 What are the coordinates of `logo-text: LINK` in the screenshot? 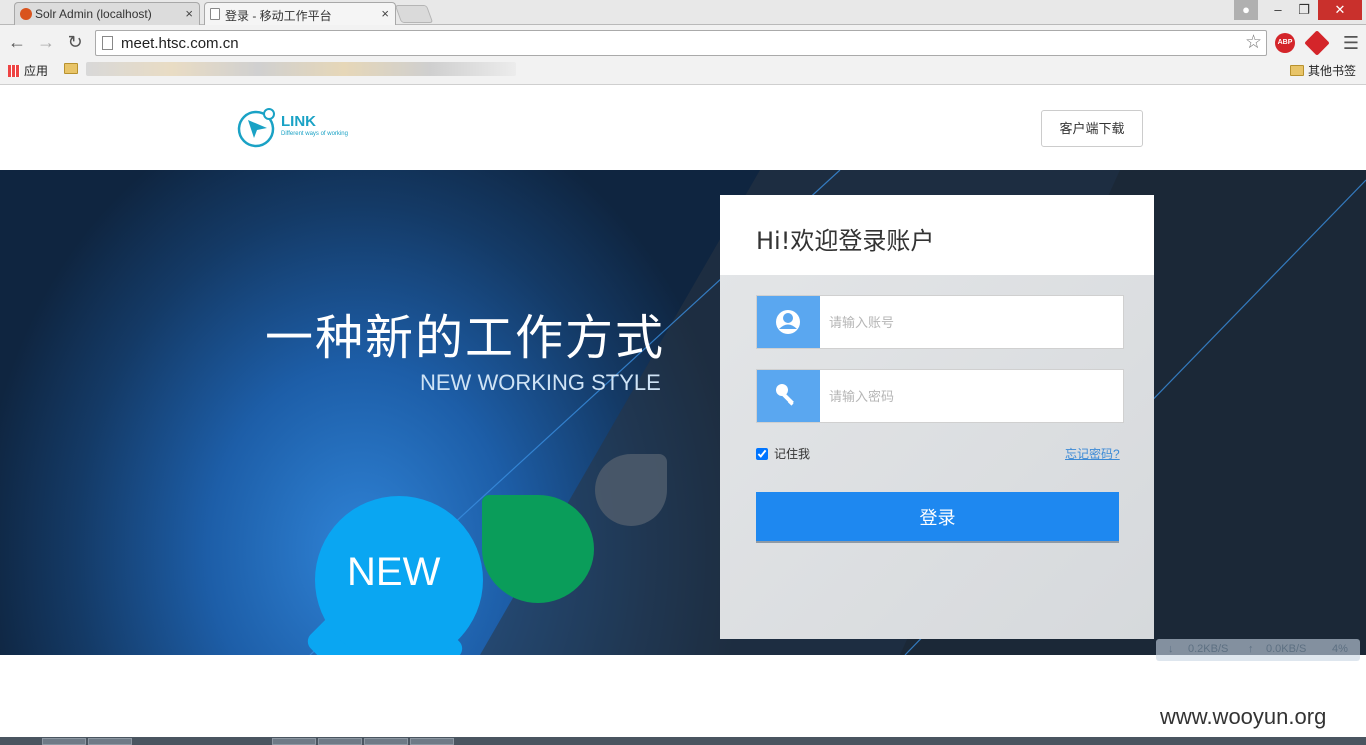 It's located at (298, 121).